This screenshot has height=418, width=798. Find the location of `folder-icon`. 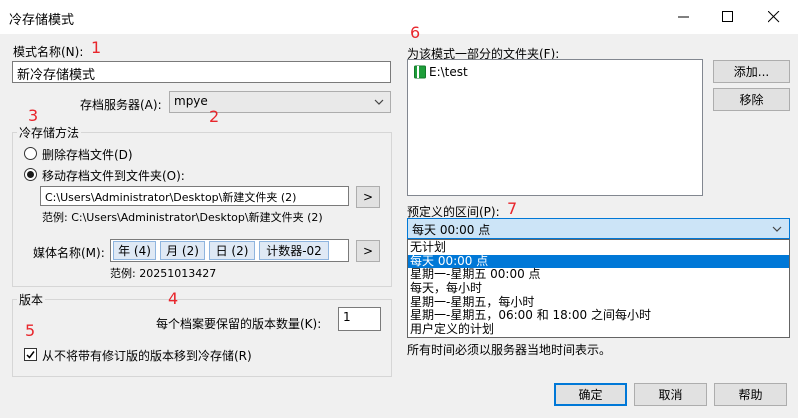

folder-icon is located at coordinates (420, 72).